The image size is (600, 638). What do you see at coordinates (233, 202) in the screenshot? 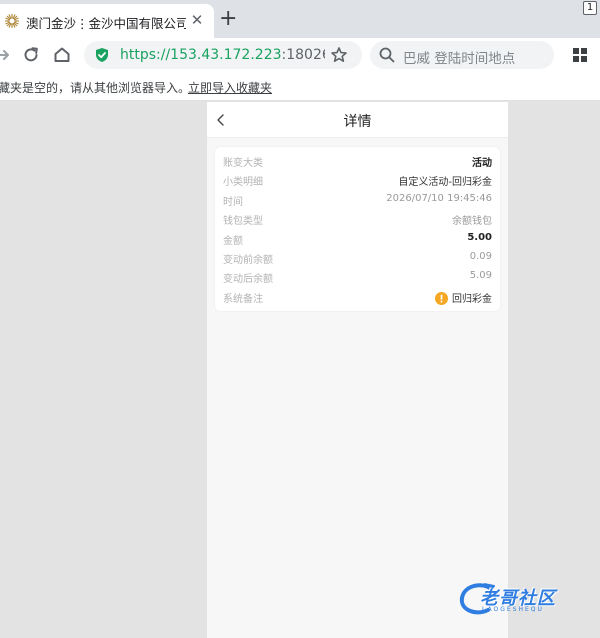
I see `detail-label: 时间` at bounding box center [233, 202].